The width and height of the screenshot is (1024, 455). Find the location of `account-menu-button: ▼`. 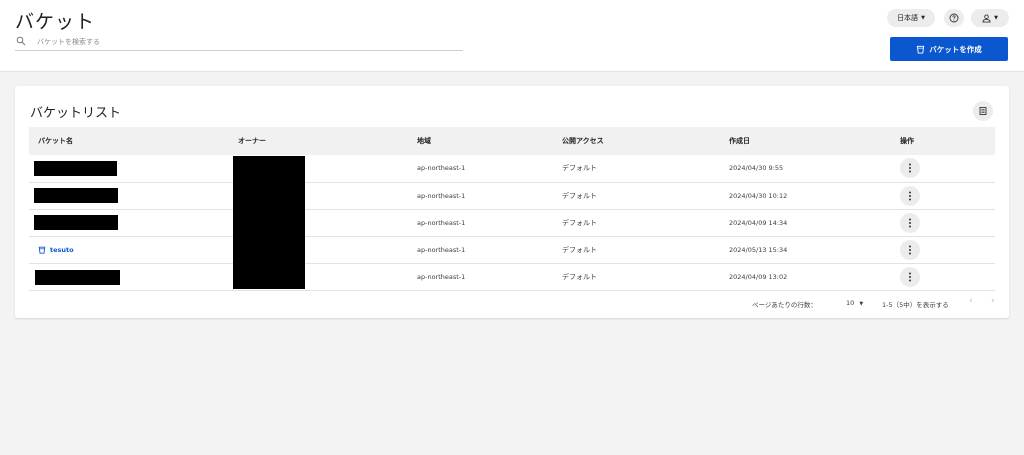

account-menu-button: ▼ is located at coordinates (990, 18).